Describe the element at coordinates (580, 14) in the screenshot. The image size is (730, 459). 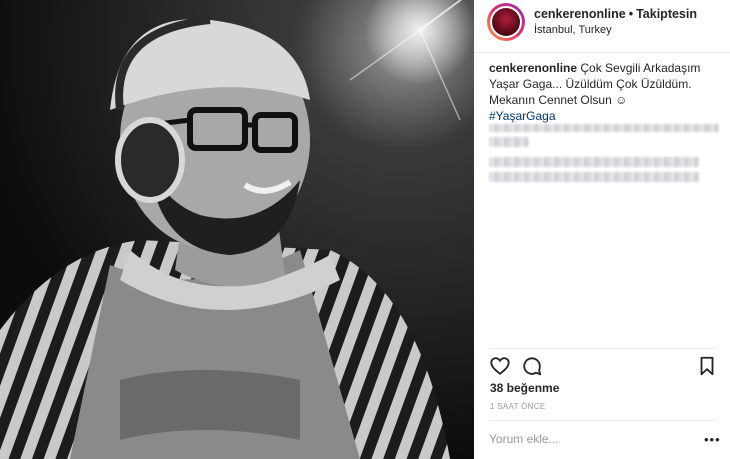
I see `username-link: cenkerenonline` at that location.